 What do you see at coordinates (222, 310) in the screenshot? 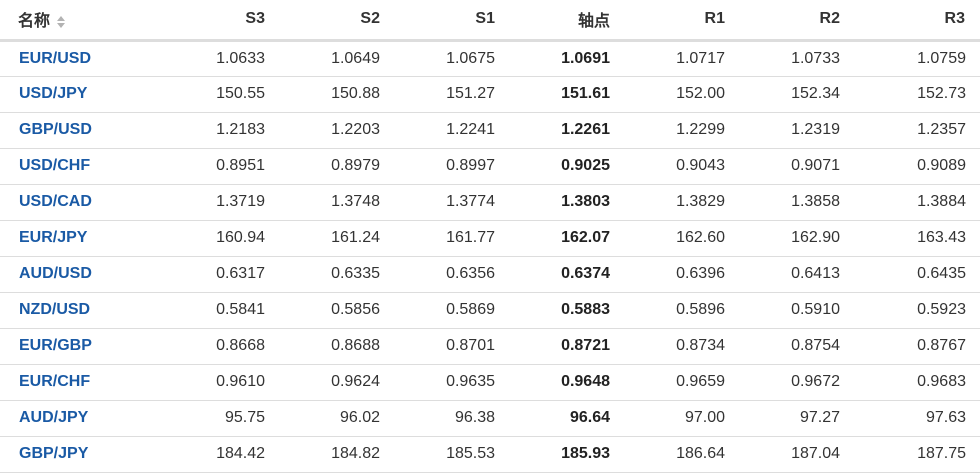
I see `s3-value: 0.5841` at bounding box center [222, 310].